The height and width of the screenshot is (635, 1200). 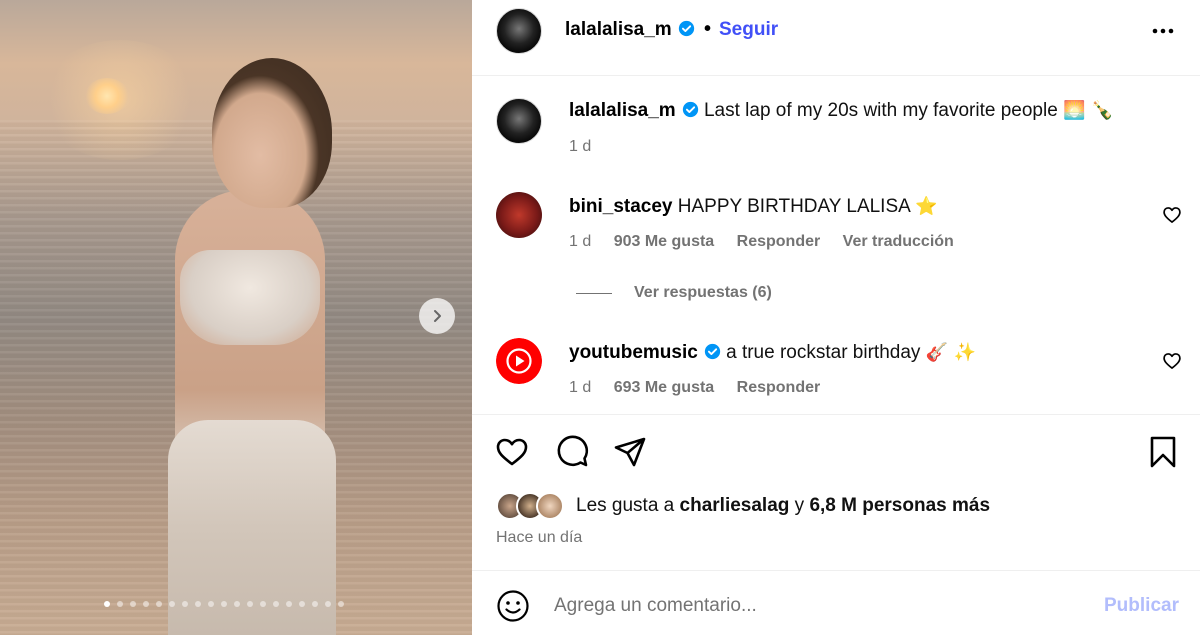 I want to click on replies-line, so click(x=594, y=293).